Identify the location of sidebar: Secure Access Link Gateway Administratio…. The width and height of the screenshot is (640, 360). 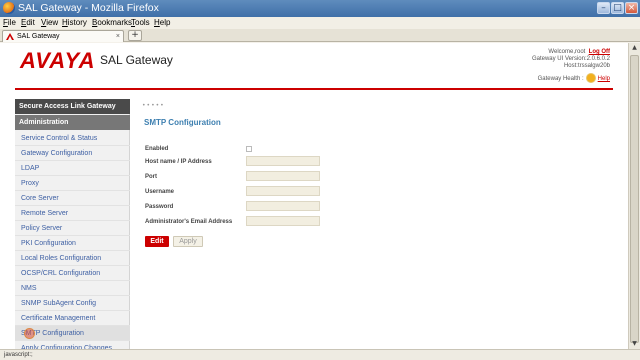
(72, 224).